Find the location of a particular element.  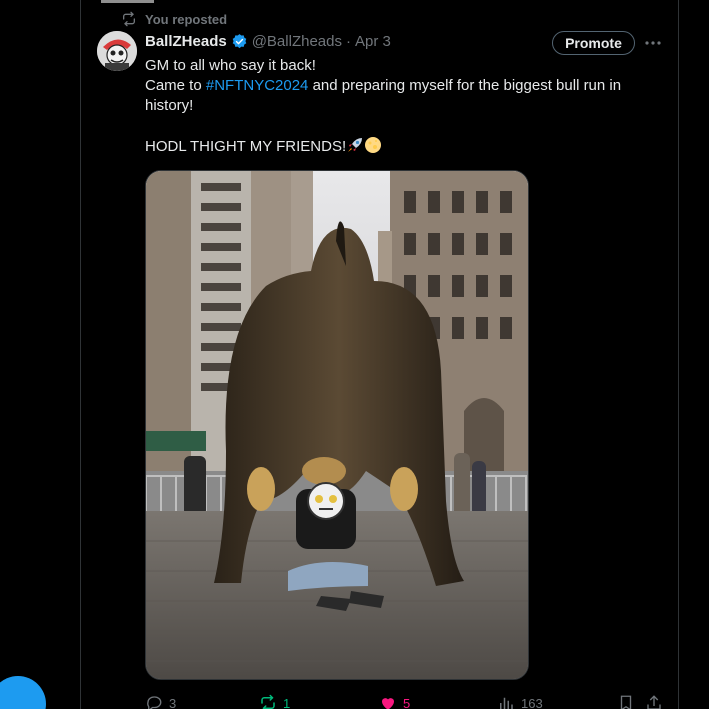

tweet-line-4: HODL THIGHT MY FRIENDS! is located at coordinates (395, 146).